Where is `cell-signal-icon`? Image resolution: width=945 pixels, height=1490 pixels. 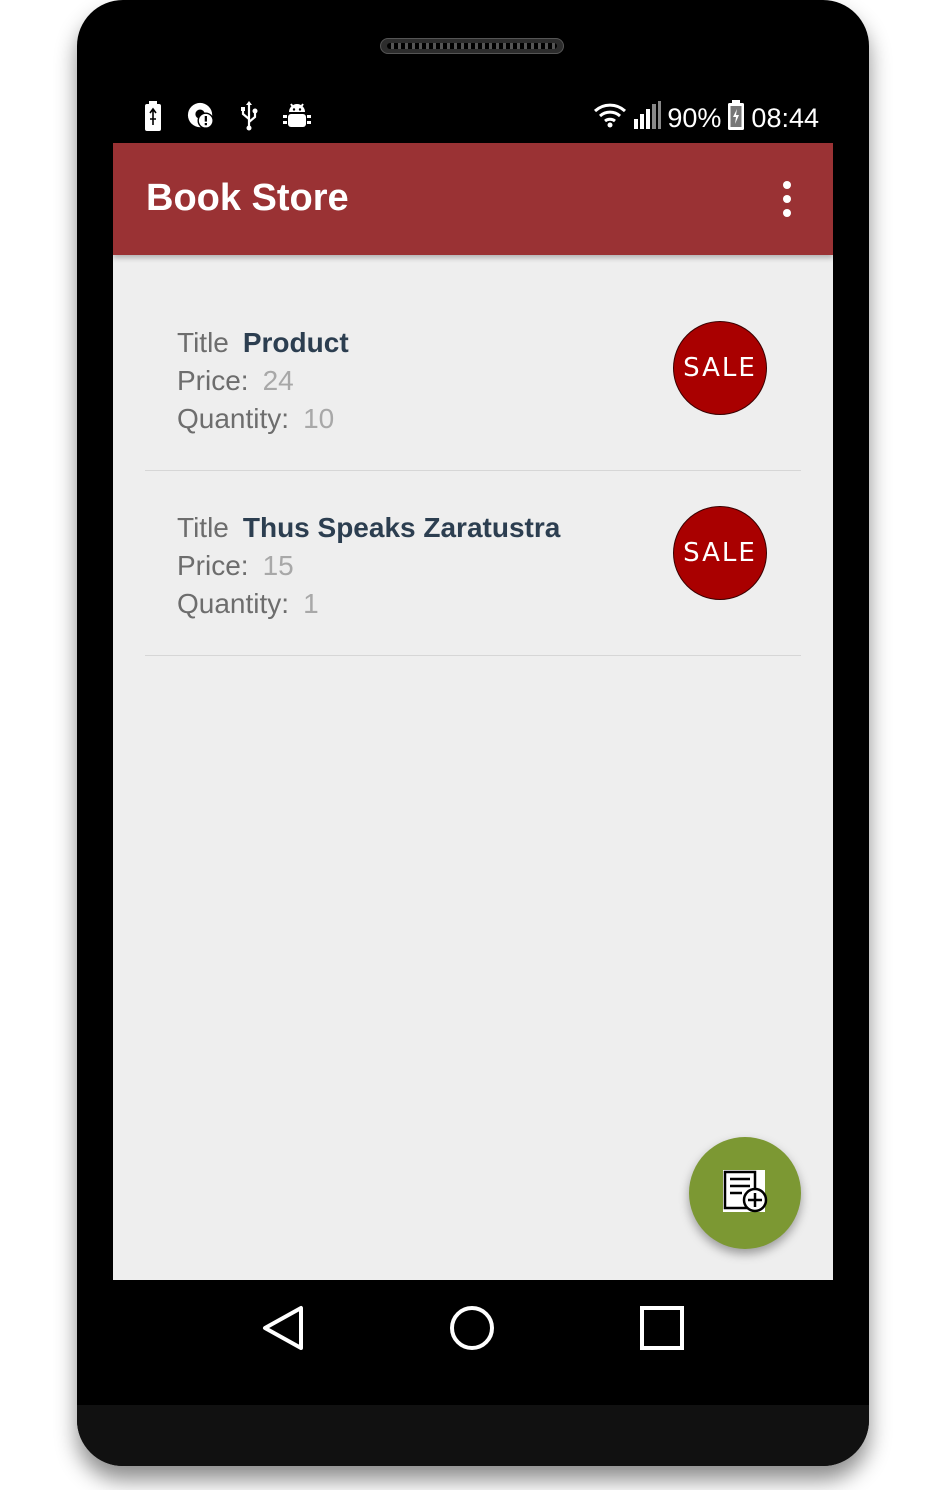
cell-signal-icon is located at coordinates (647, 118).